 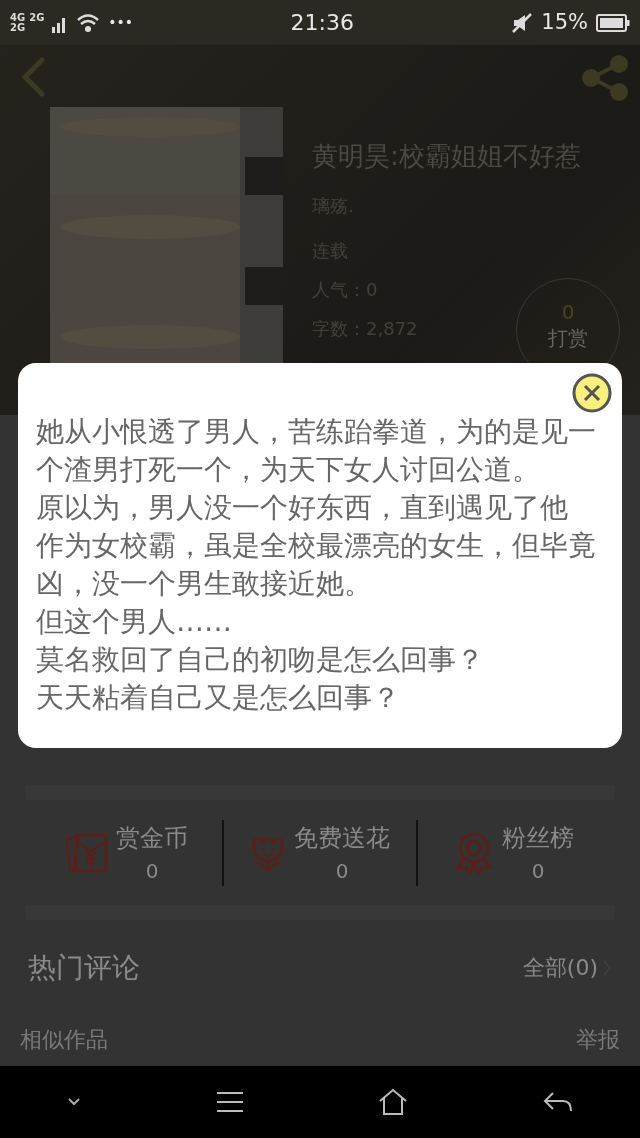 I want to click on battery-level: 15%, so click(x=564, y=22).